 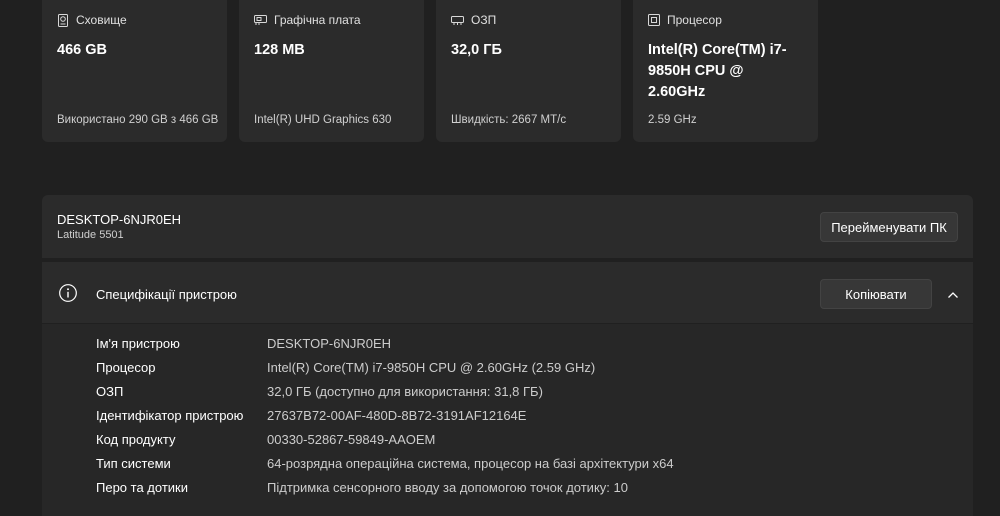 I want to click on spec-value: 27637B72-00AF-480D-8B72-3191AF12164E, so click(x=397, y=415).